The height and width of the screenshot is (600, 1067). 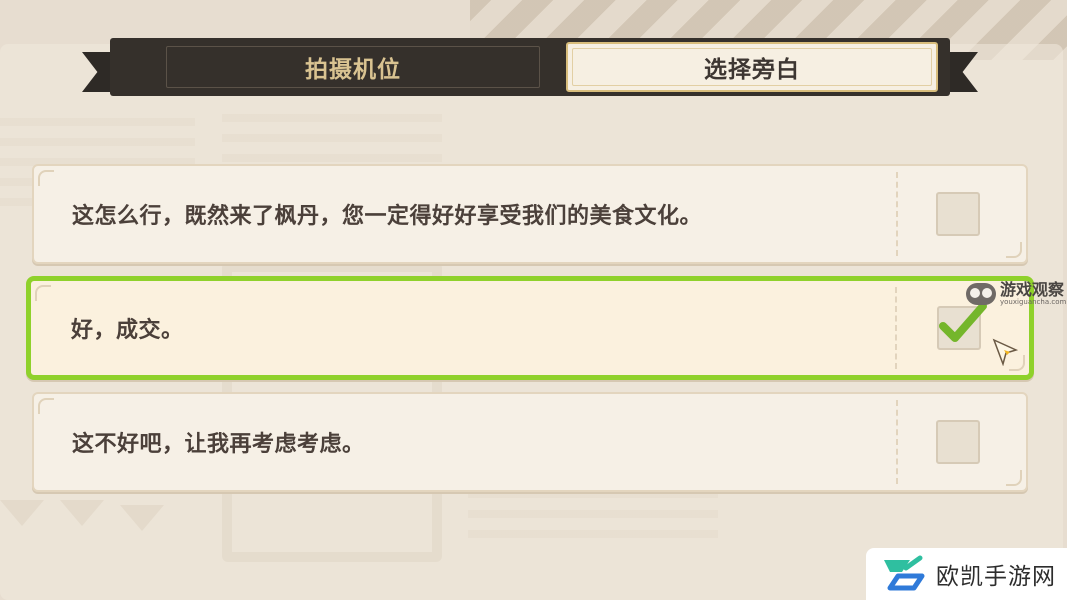 I want to click on tab-label: 拍摄机位, so click(x=353, y=70).